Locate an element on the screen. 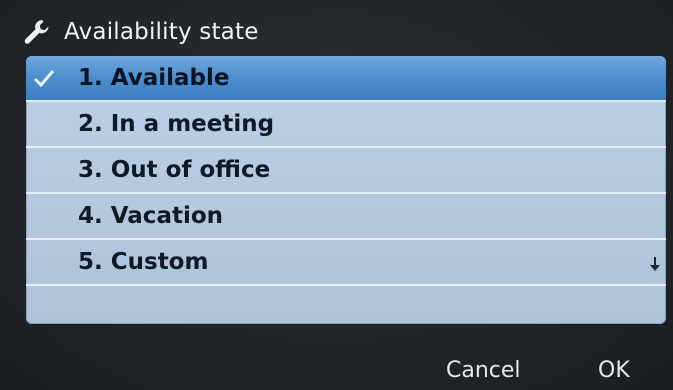 The height and width of the screenshot is (390, 673). wrench-icon is located at coordinates (36, 32).